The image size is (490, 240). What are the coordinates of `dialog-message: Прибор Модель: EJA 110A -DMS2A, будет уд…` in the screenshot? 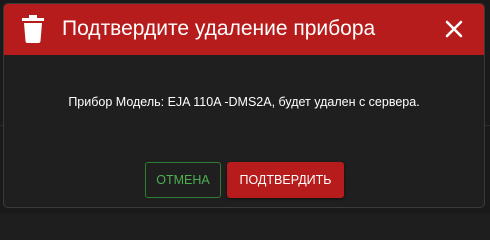 It's located at (244, 102).